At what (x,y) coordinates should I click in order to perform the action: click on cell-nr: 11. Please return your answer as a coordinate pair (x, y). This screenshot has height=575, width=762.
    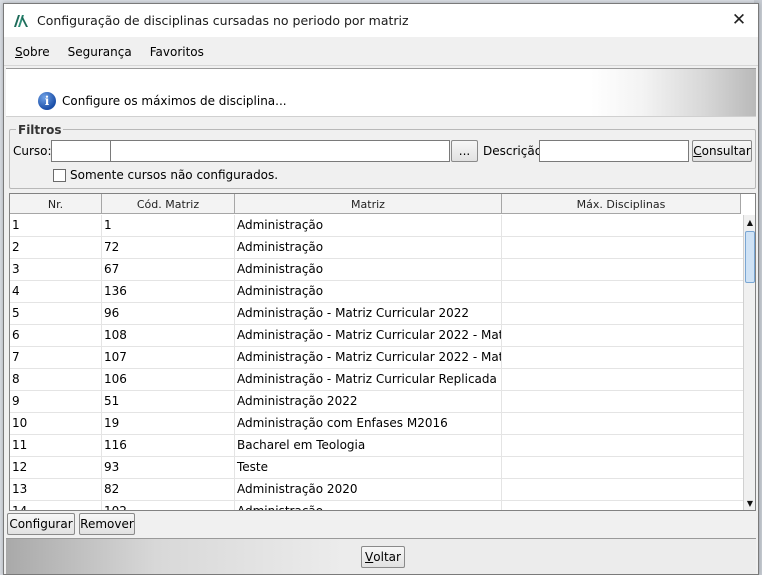
    Looking at the image, I should click on (56, 445).